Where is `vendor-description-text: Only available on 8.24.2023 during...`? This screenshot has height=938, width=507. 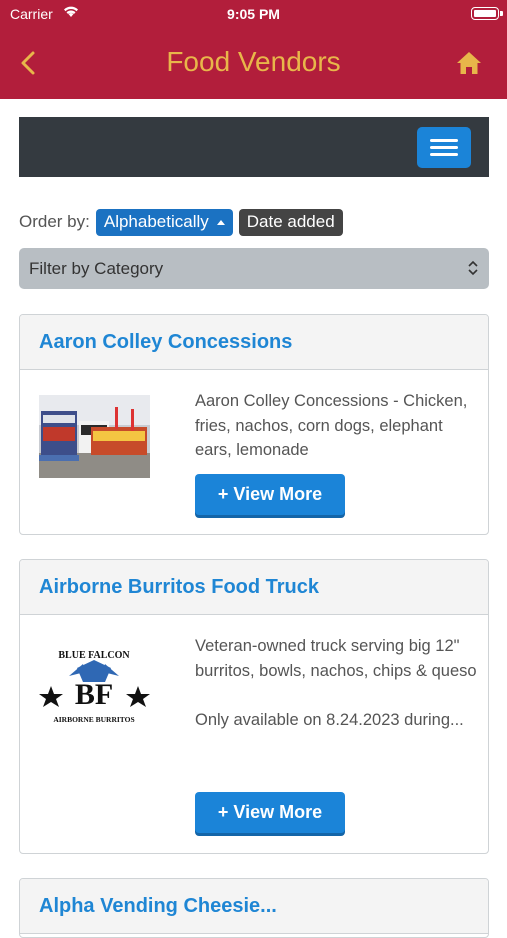 vendor-description-text: Only available on 8.24.2023 during... is located at coordinates (329, 719).